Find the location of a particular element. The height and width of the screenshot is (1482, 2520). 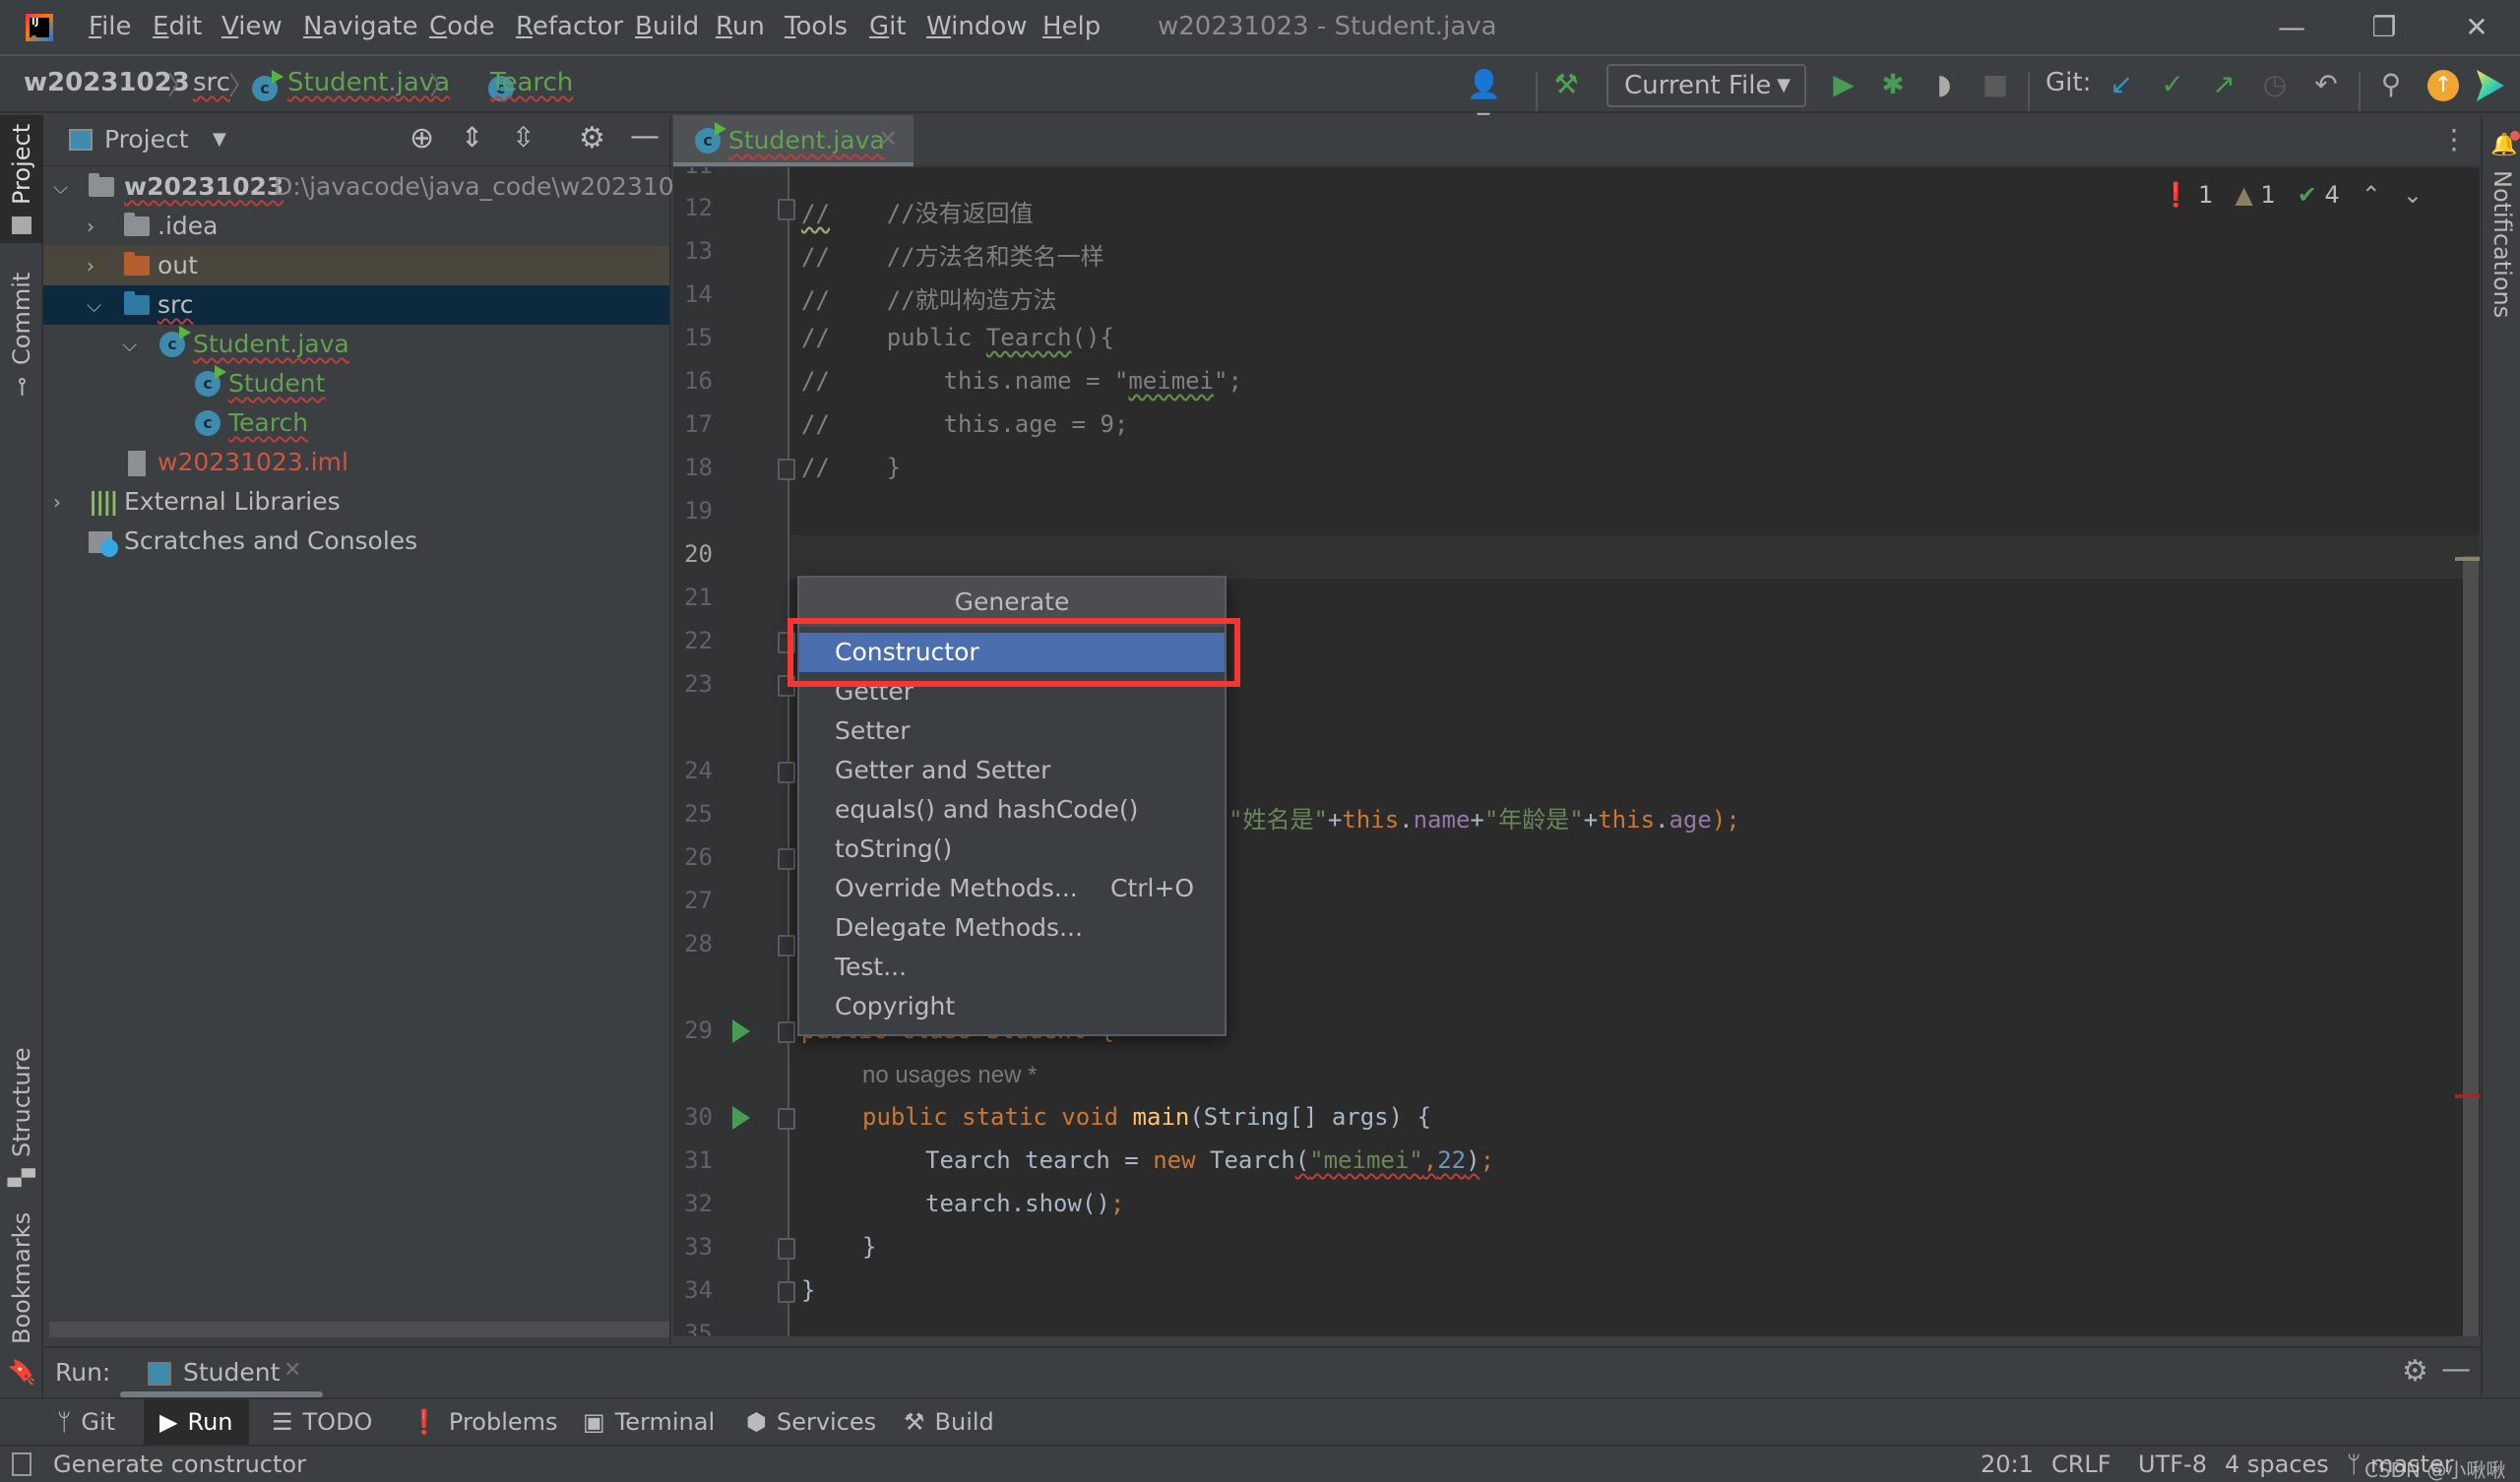

update-available-icon: ↑ is located at coordinates (2443, 85).